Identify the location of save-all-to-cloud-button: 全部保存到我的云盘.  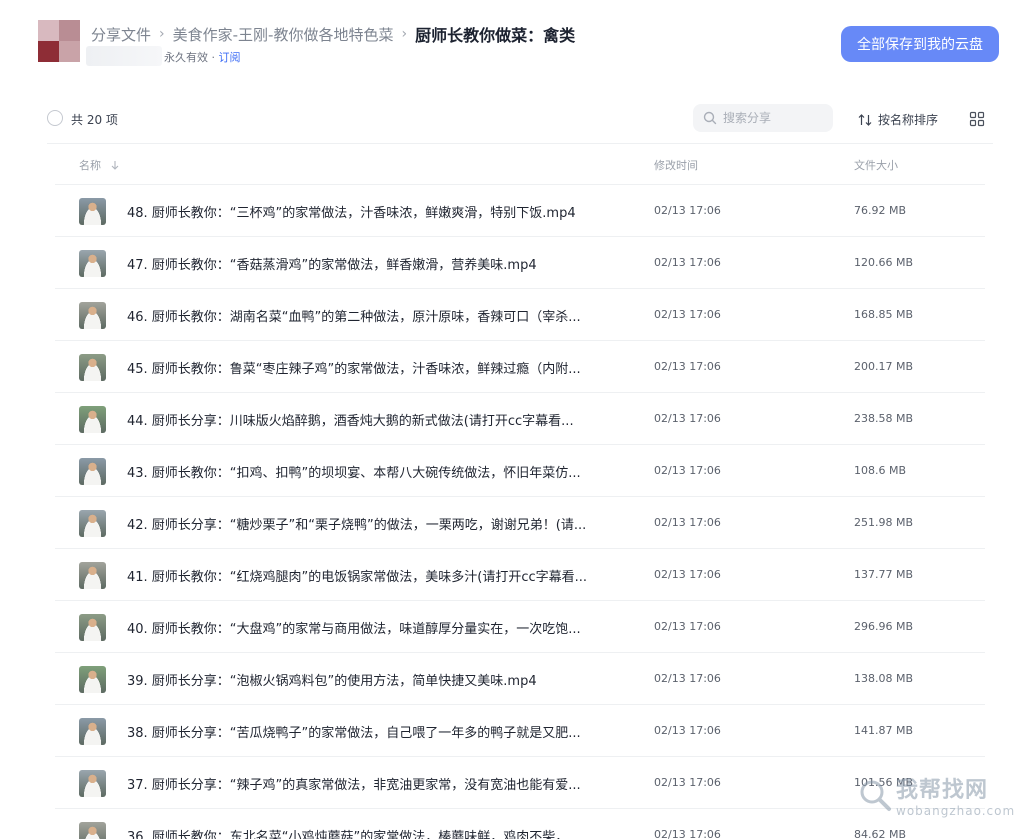
(920, 44).